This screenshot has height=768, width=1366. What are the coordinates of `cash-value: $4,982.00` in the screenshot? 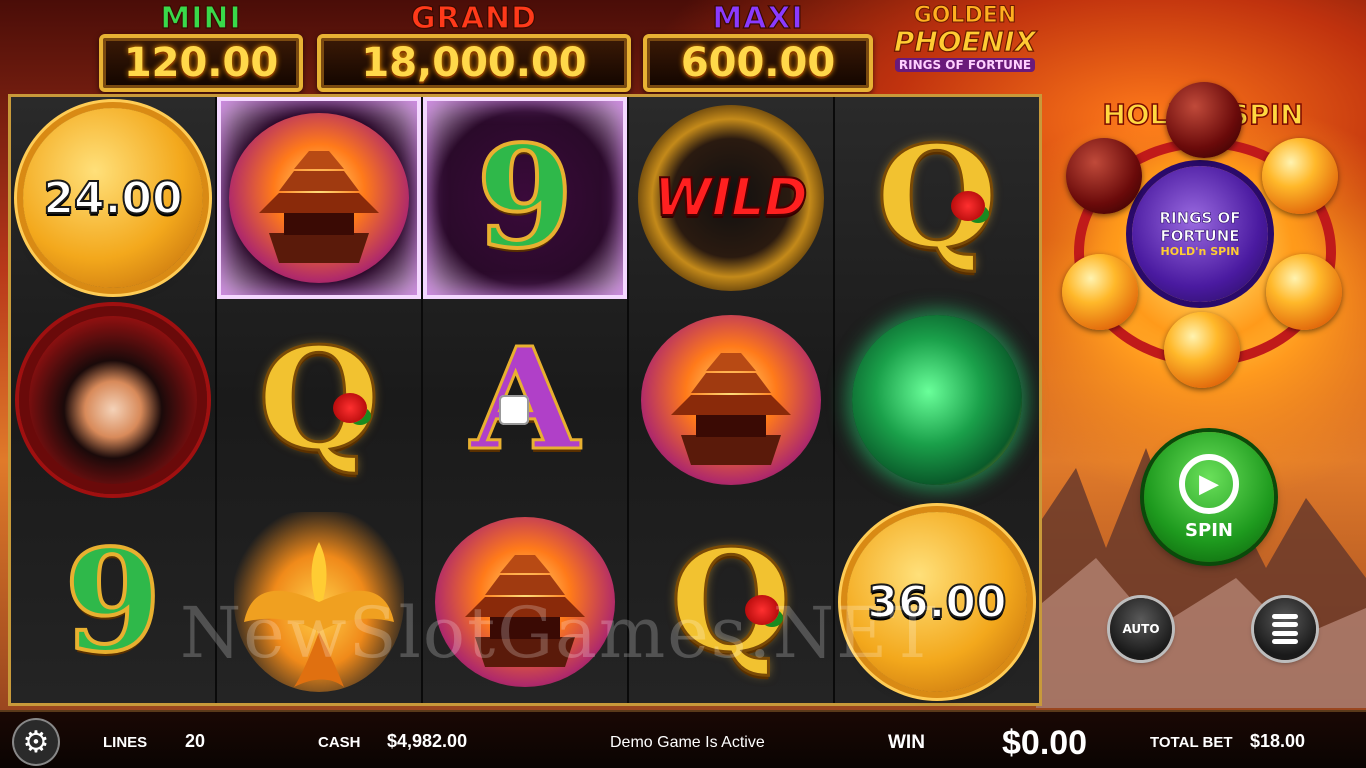 It's located at (427, 741).